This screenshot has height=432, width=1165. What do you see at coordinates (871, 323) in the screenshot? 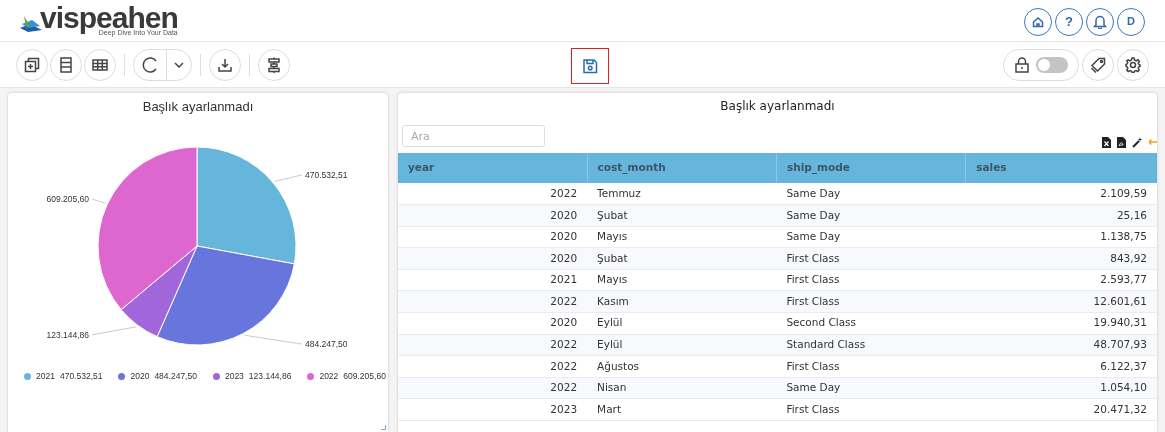
I see `table-cell: Second Class` at bounding box center [871, 323].